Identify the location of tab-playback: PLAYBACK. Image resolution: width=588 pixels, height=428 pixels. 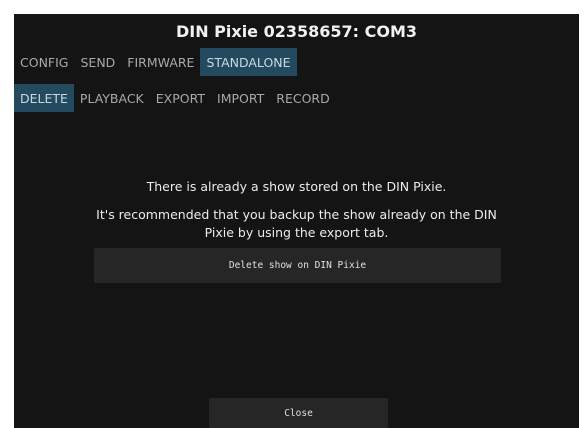
(112, 98).